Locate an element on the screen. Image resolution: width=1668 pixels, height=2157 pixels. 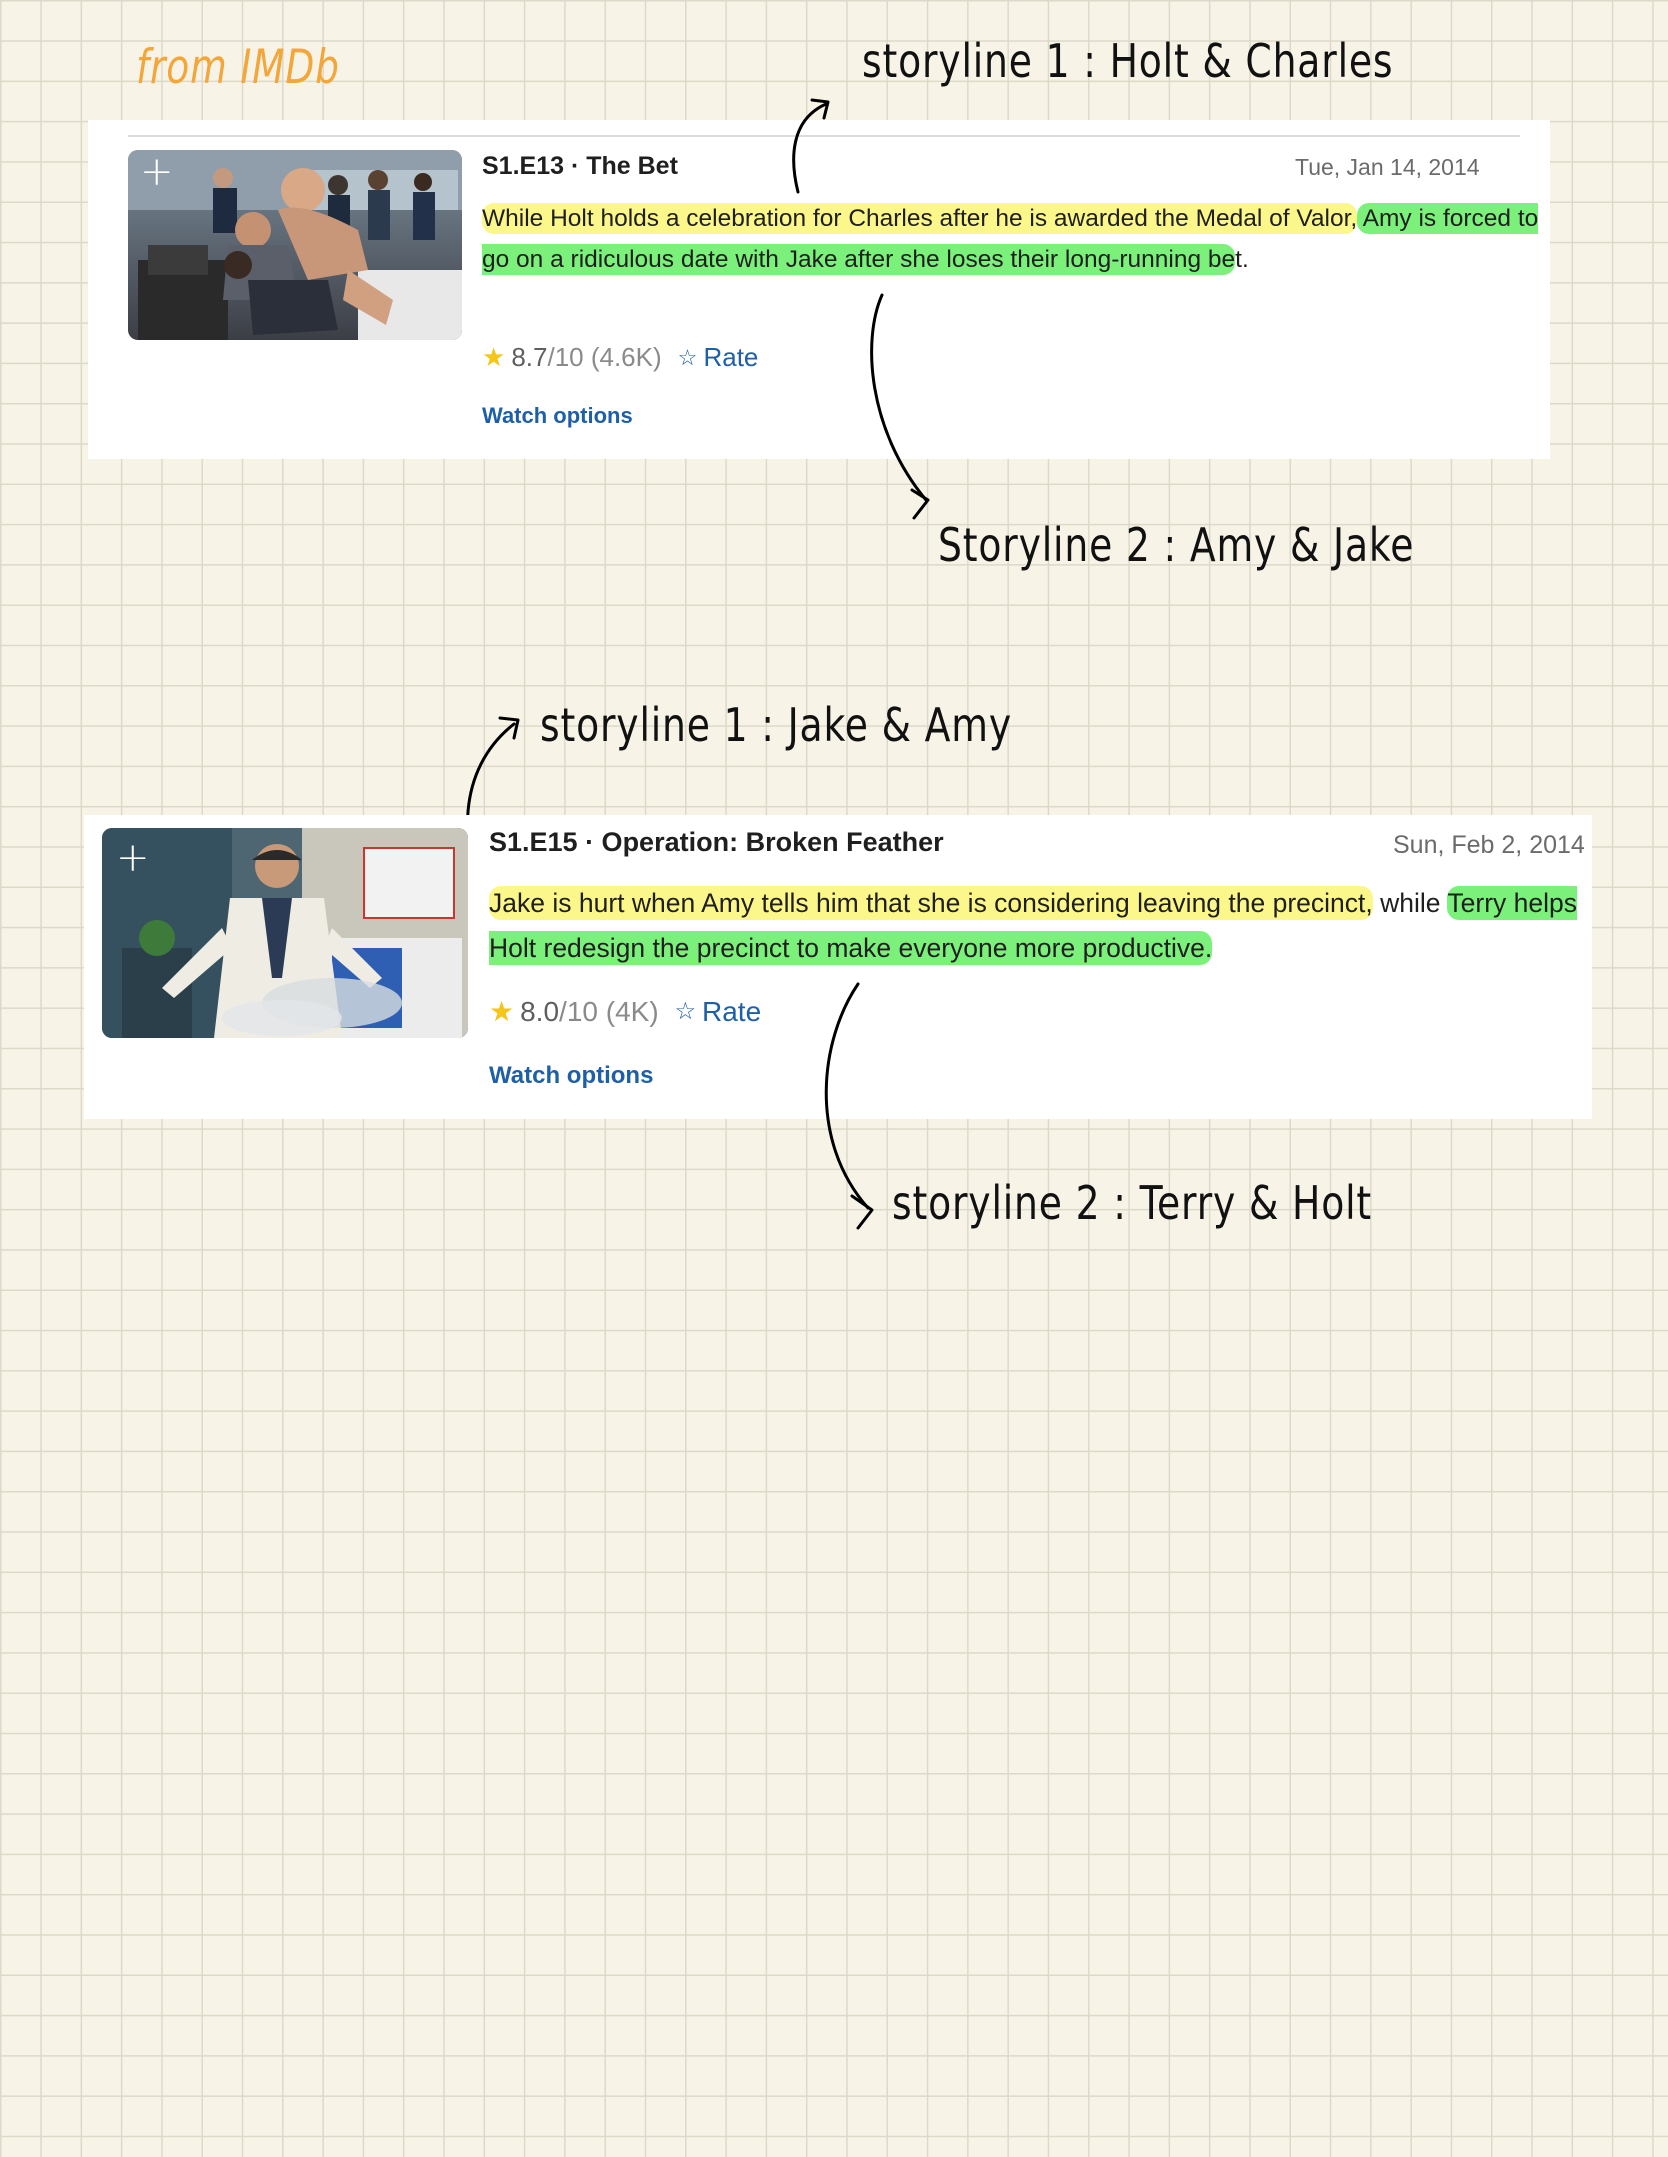
episode-title: S1.E15 · Operation: Broken Feather is located at coordinates (716, 842).